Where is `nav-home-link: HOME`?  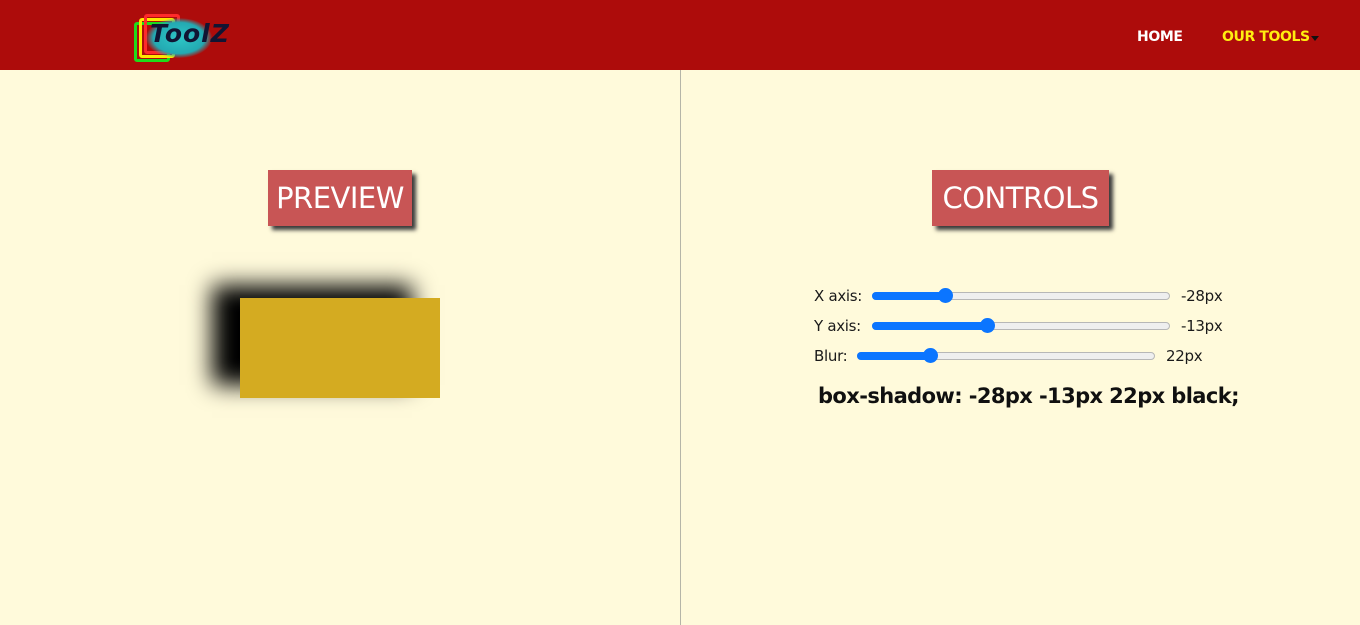
nav-home-link: HOME is located at coordinates (1160, 37).